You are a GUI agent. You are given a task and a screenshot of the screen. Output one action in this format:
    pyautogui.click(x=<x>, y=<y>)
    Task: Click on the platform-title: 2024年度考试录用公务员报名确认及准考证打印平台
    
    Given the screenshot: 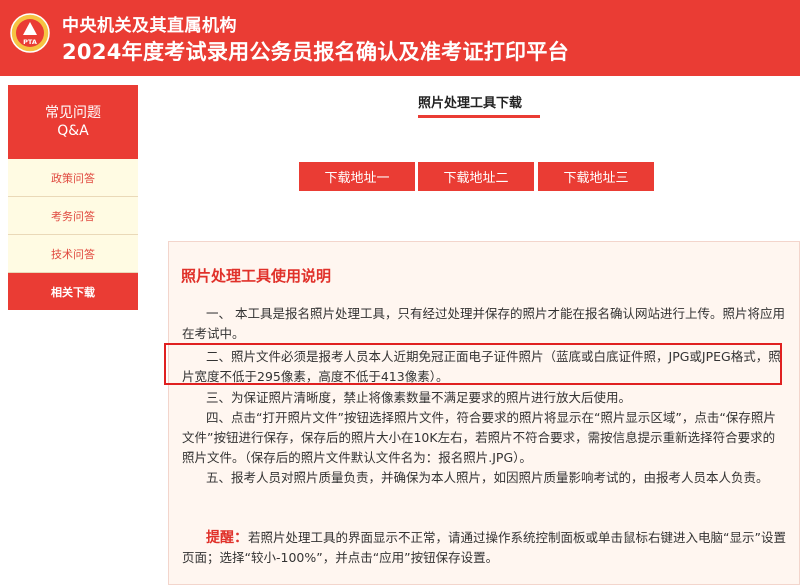 What is the action you would take?
    pyautogui.click(x=315, y=52)
    